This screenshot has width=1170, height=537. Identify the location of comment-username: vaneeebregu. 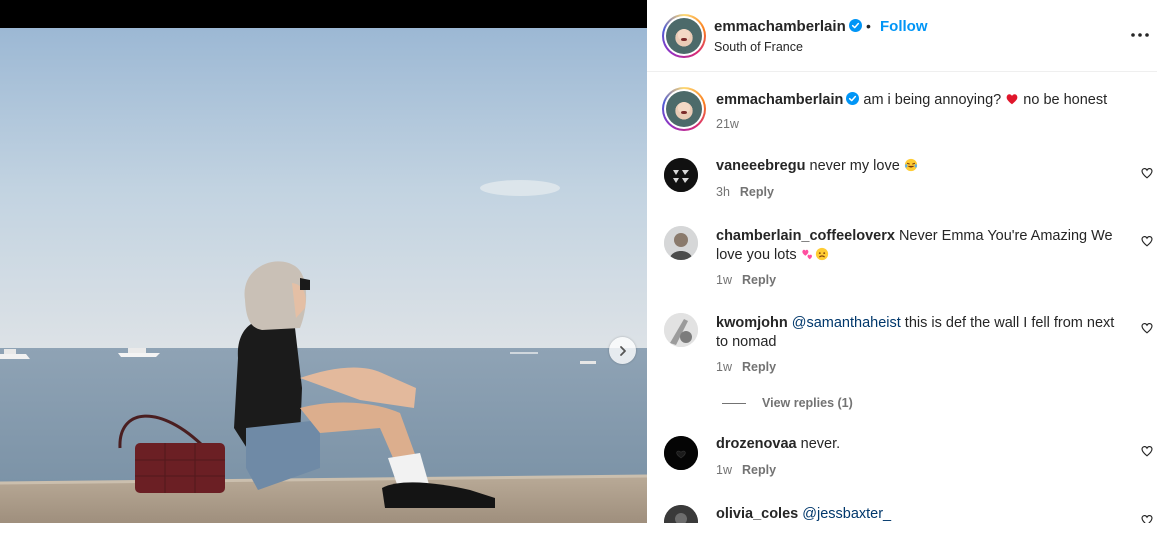
(760, 166).